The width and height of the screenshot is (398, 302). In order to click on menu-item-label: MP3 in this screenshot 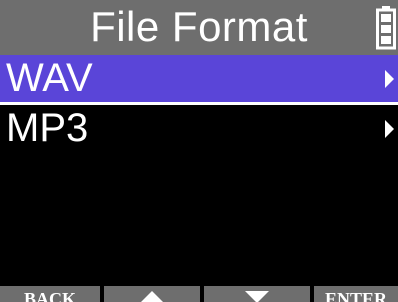, I will do `click(47, 128)`.